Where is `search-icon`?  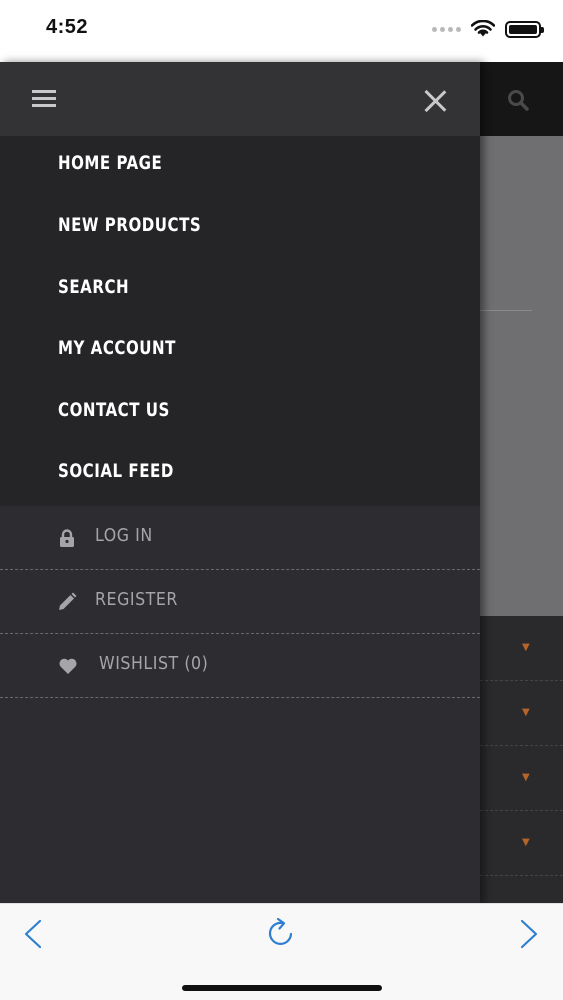 search-icon is located at coordinates (518, 100).